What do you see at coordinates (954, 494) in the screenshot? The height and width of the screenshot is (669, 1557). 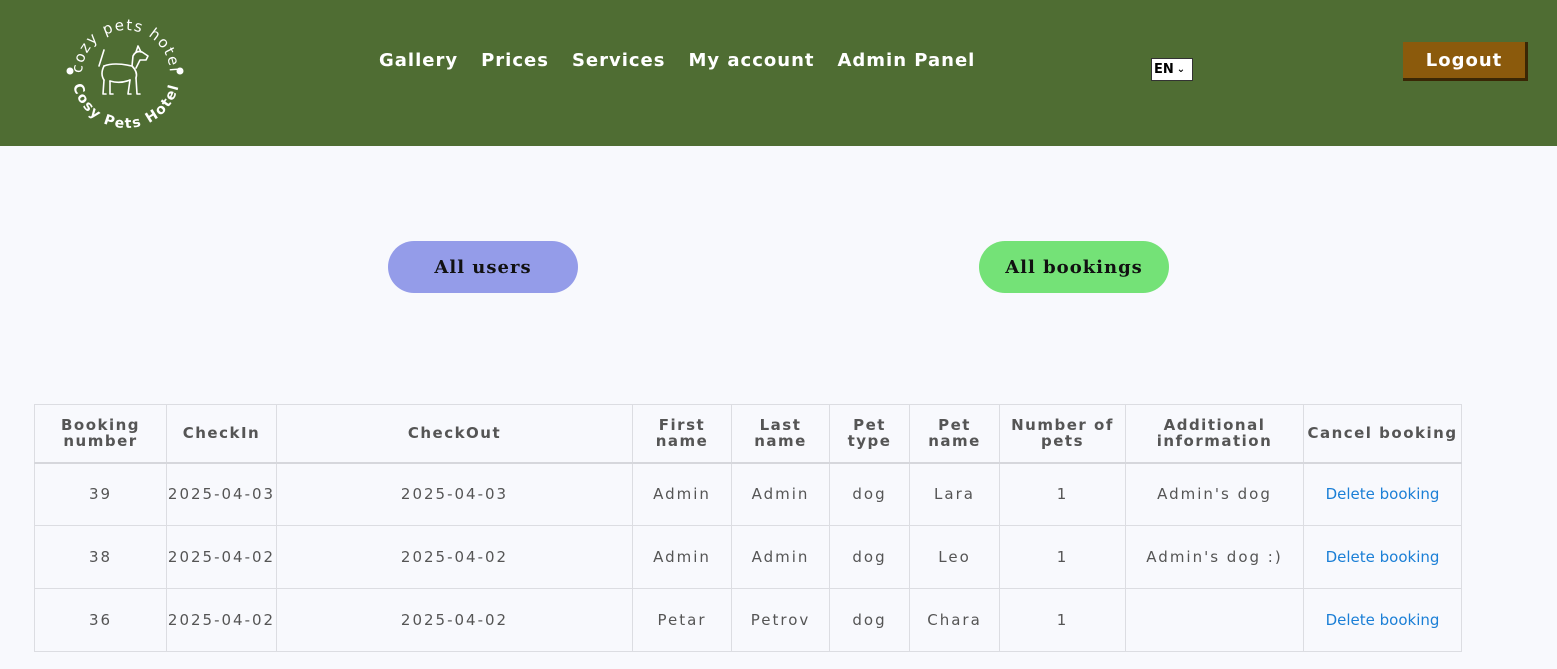 I see `pet-name-cell: Lara` at bounding box center [954, 494].